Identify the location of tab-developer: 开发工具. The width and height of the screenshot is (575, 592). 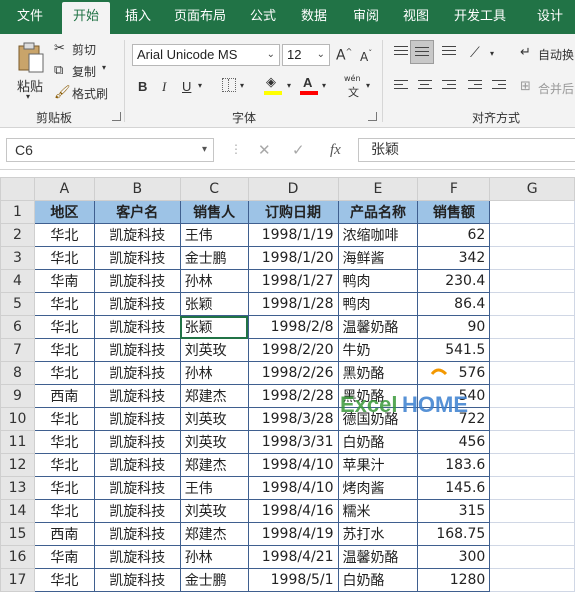
(480, 17).